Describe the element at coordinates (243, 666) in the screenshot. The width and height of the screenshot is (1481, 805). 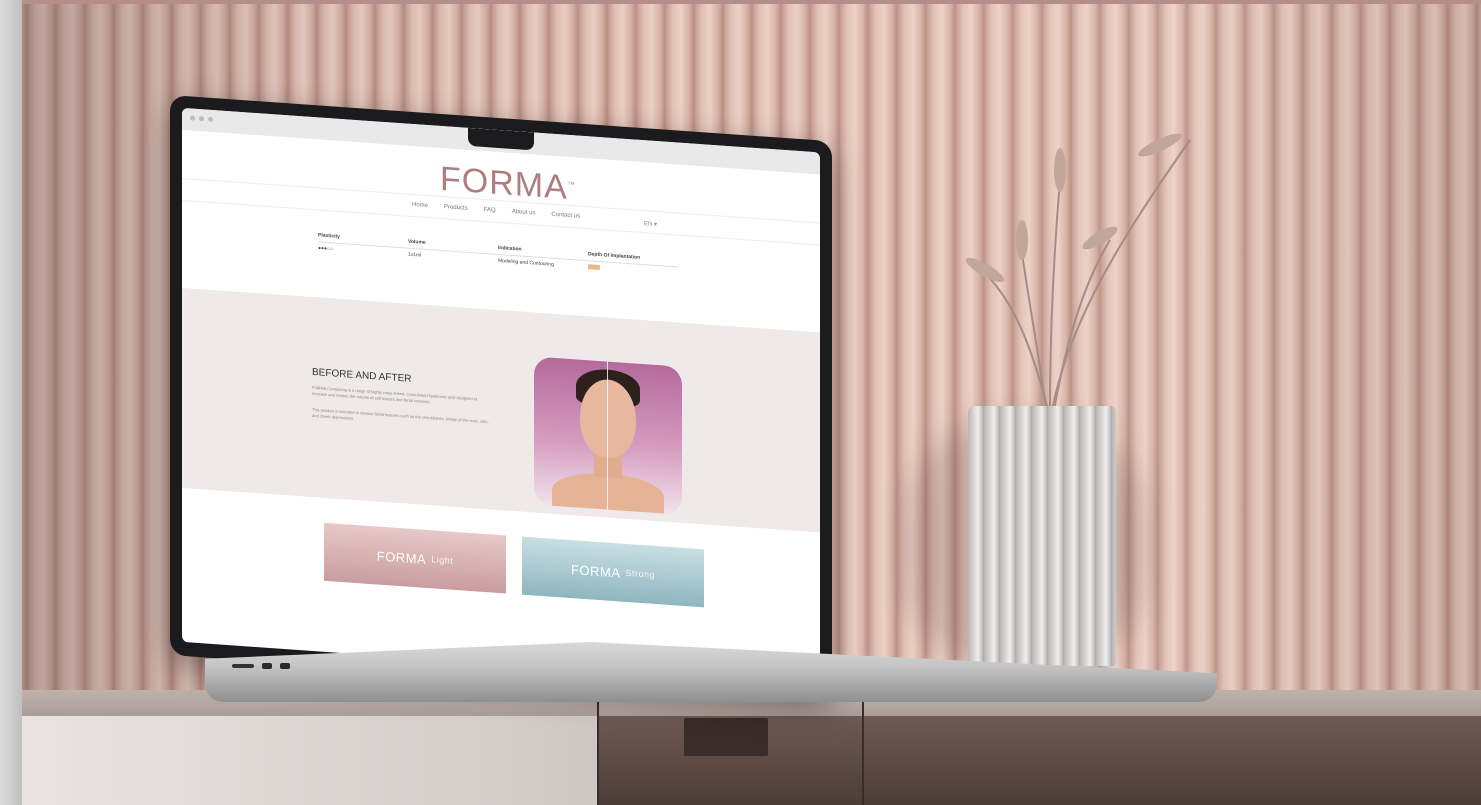
I see `magsafe-port-icon` at that location.